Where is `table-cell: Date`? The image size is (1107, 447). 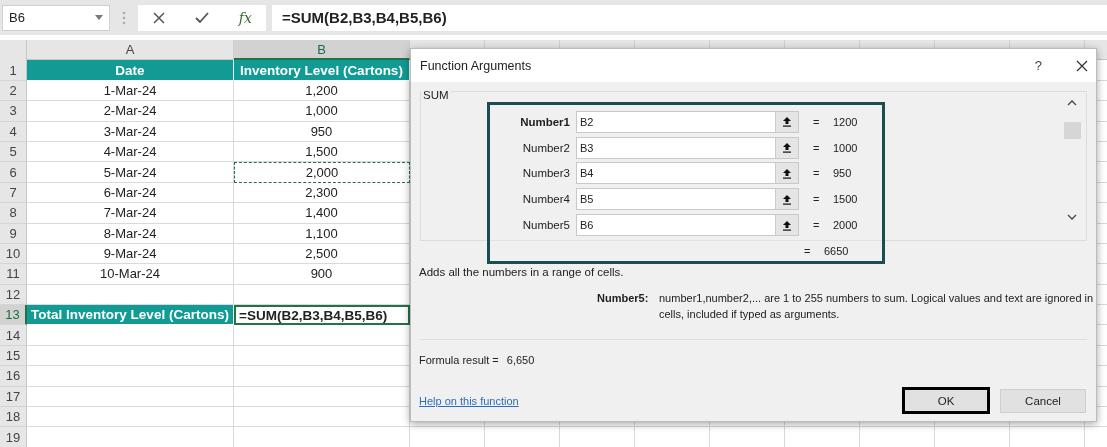 table-cell: Date is located at coordinates (130, 70).